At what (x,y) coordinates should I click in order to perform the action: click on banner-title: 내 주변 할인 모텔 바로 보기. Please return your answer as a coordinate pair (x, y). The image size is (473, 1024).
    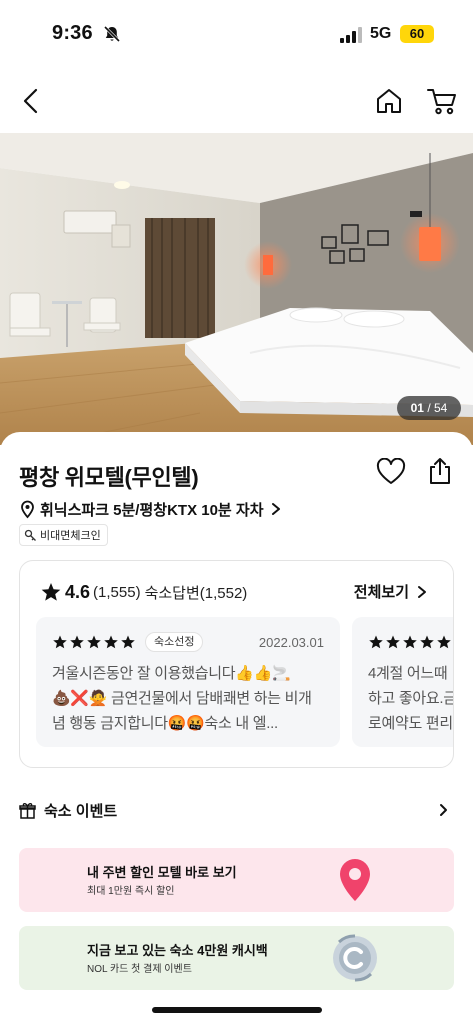
    Looking at the image, I should click on (162, 872).